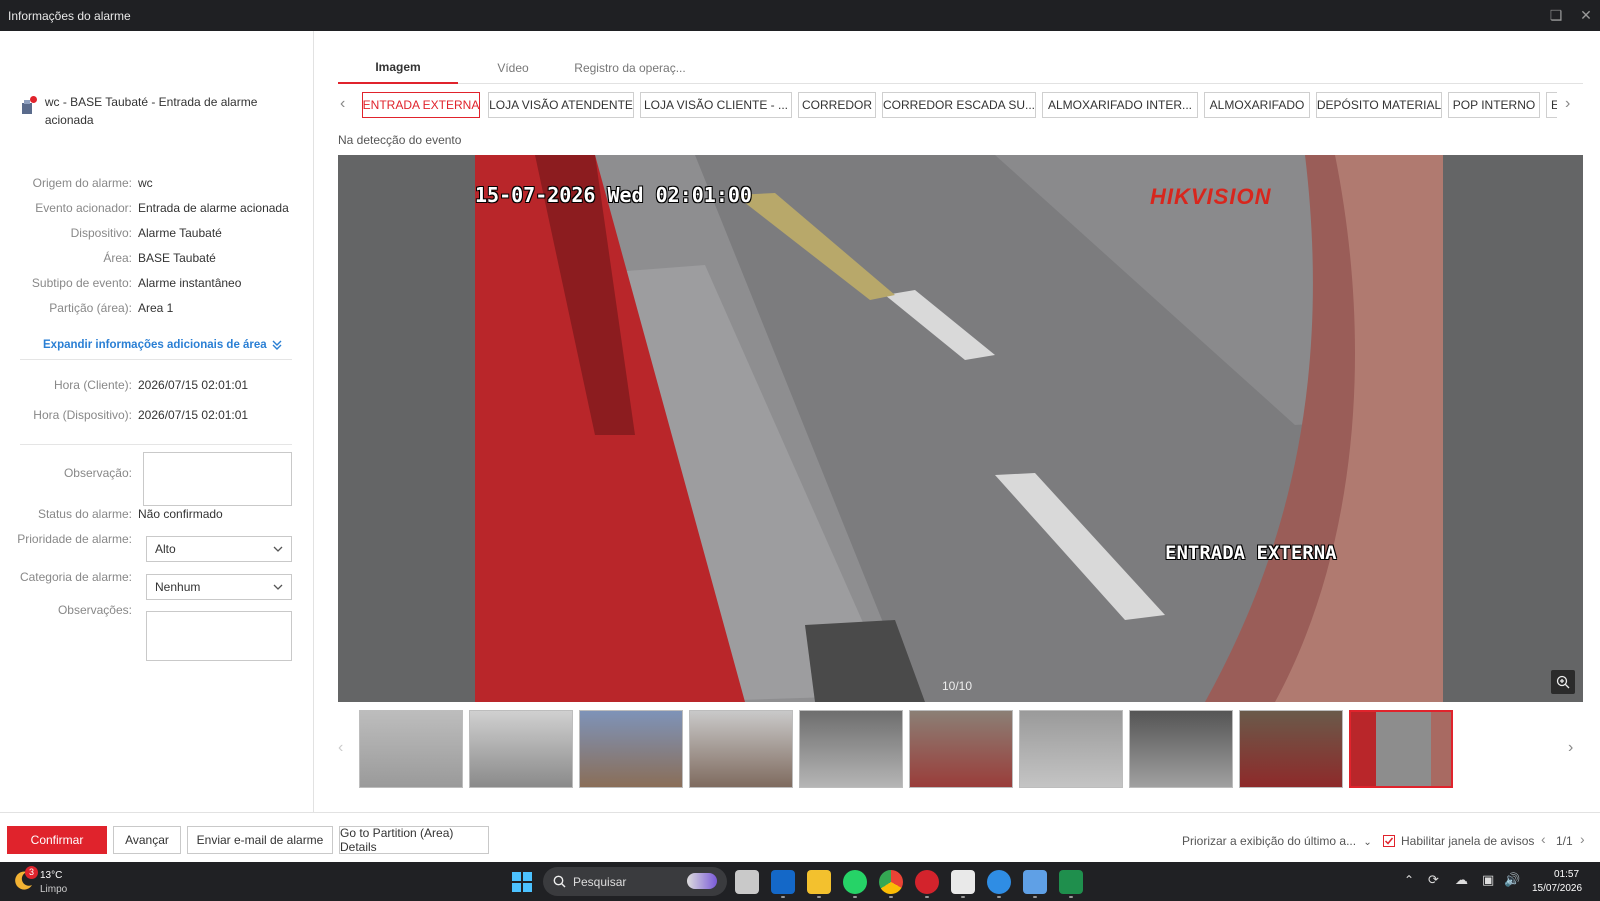 Image resolution: width=1600 pixels, height=901 pixels. Describe the element at coordinates (219, 587) in the screenshot. I see `category-select: Nenhum` at that location.